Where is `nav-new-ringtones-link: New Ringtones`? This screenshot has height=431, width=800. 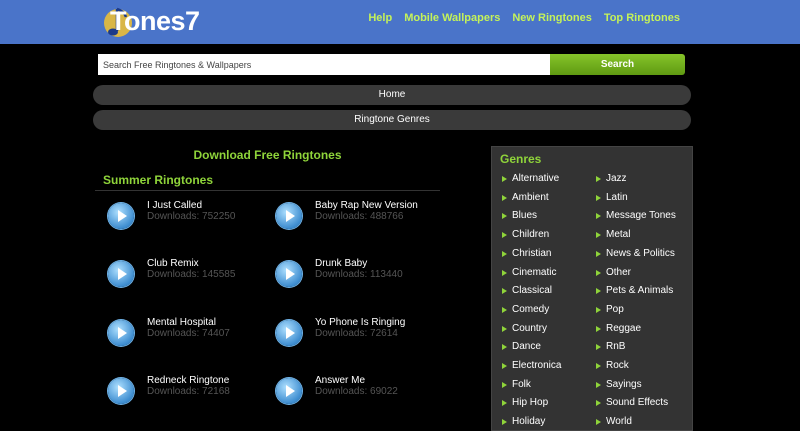 nav-new-ringtones-link: New Ringtones is located at coordinates (551, 18).